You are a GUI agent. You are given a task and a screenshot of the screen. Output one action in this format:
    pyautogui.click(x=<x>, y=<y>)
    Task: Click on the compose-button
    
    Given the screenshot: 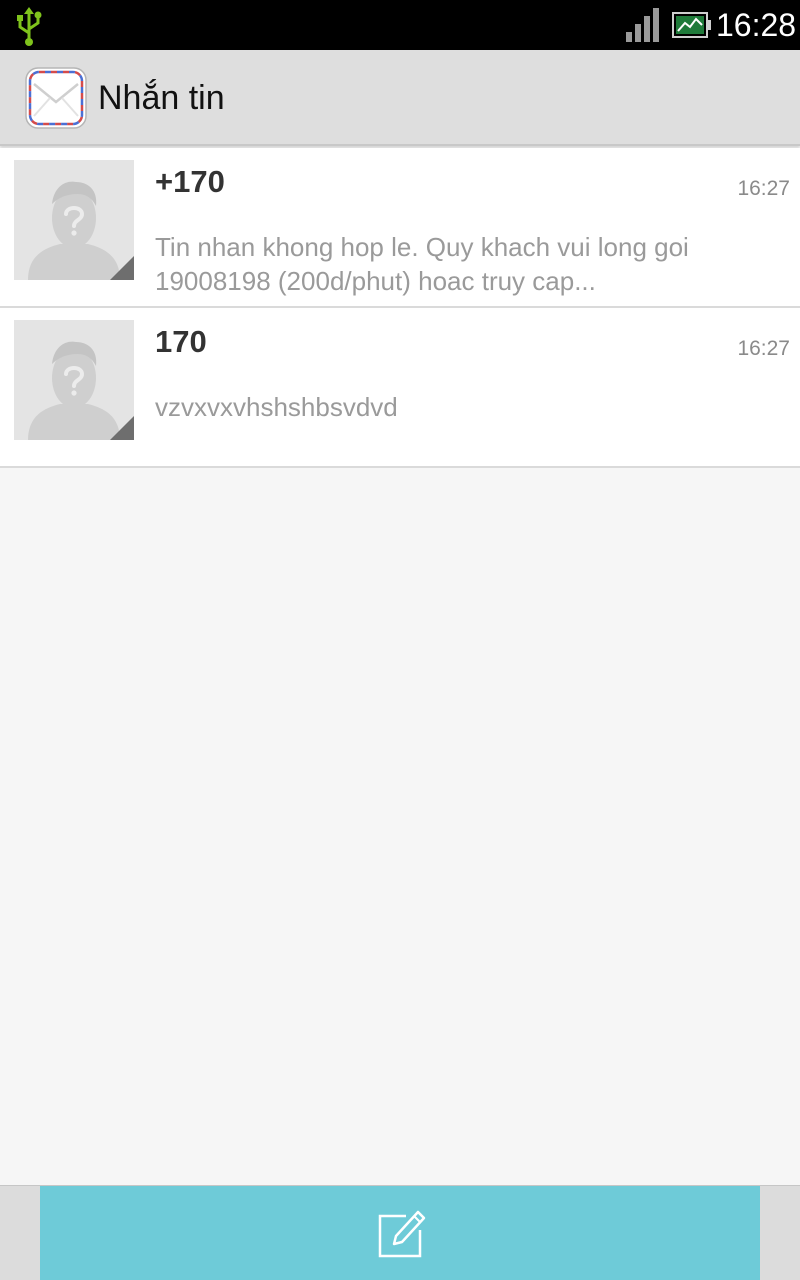 What is the action you would take?
    pyautogui.click(x=400, y=1233)
    